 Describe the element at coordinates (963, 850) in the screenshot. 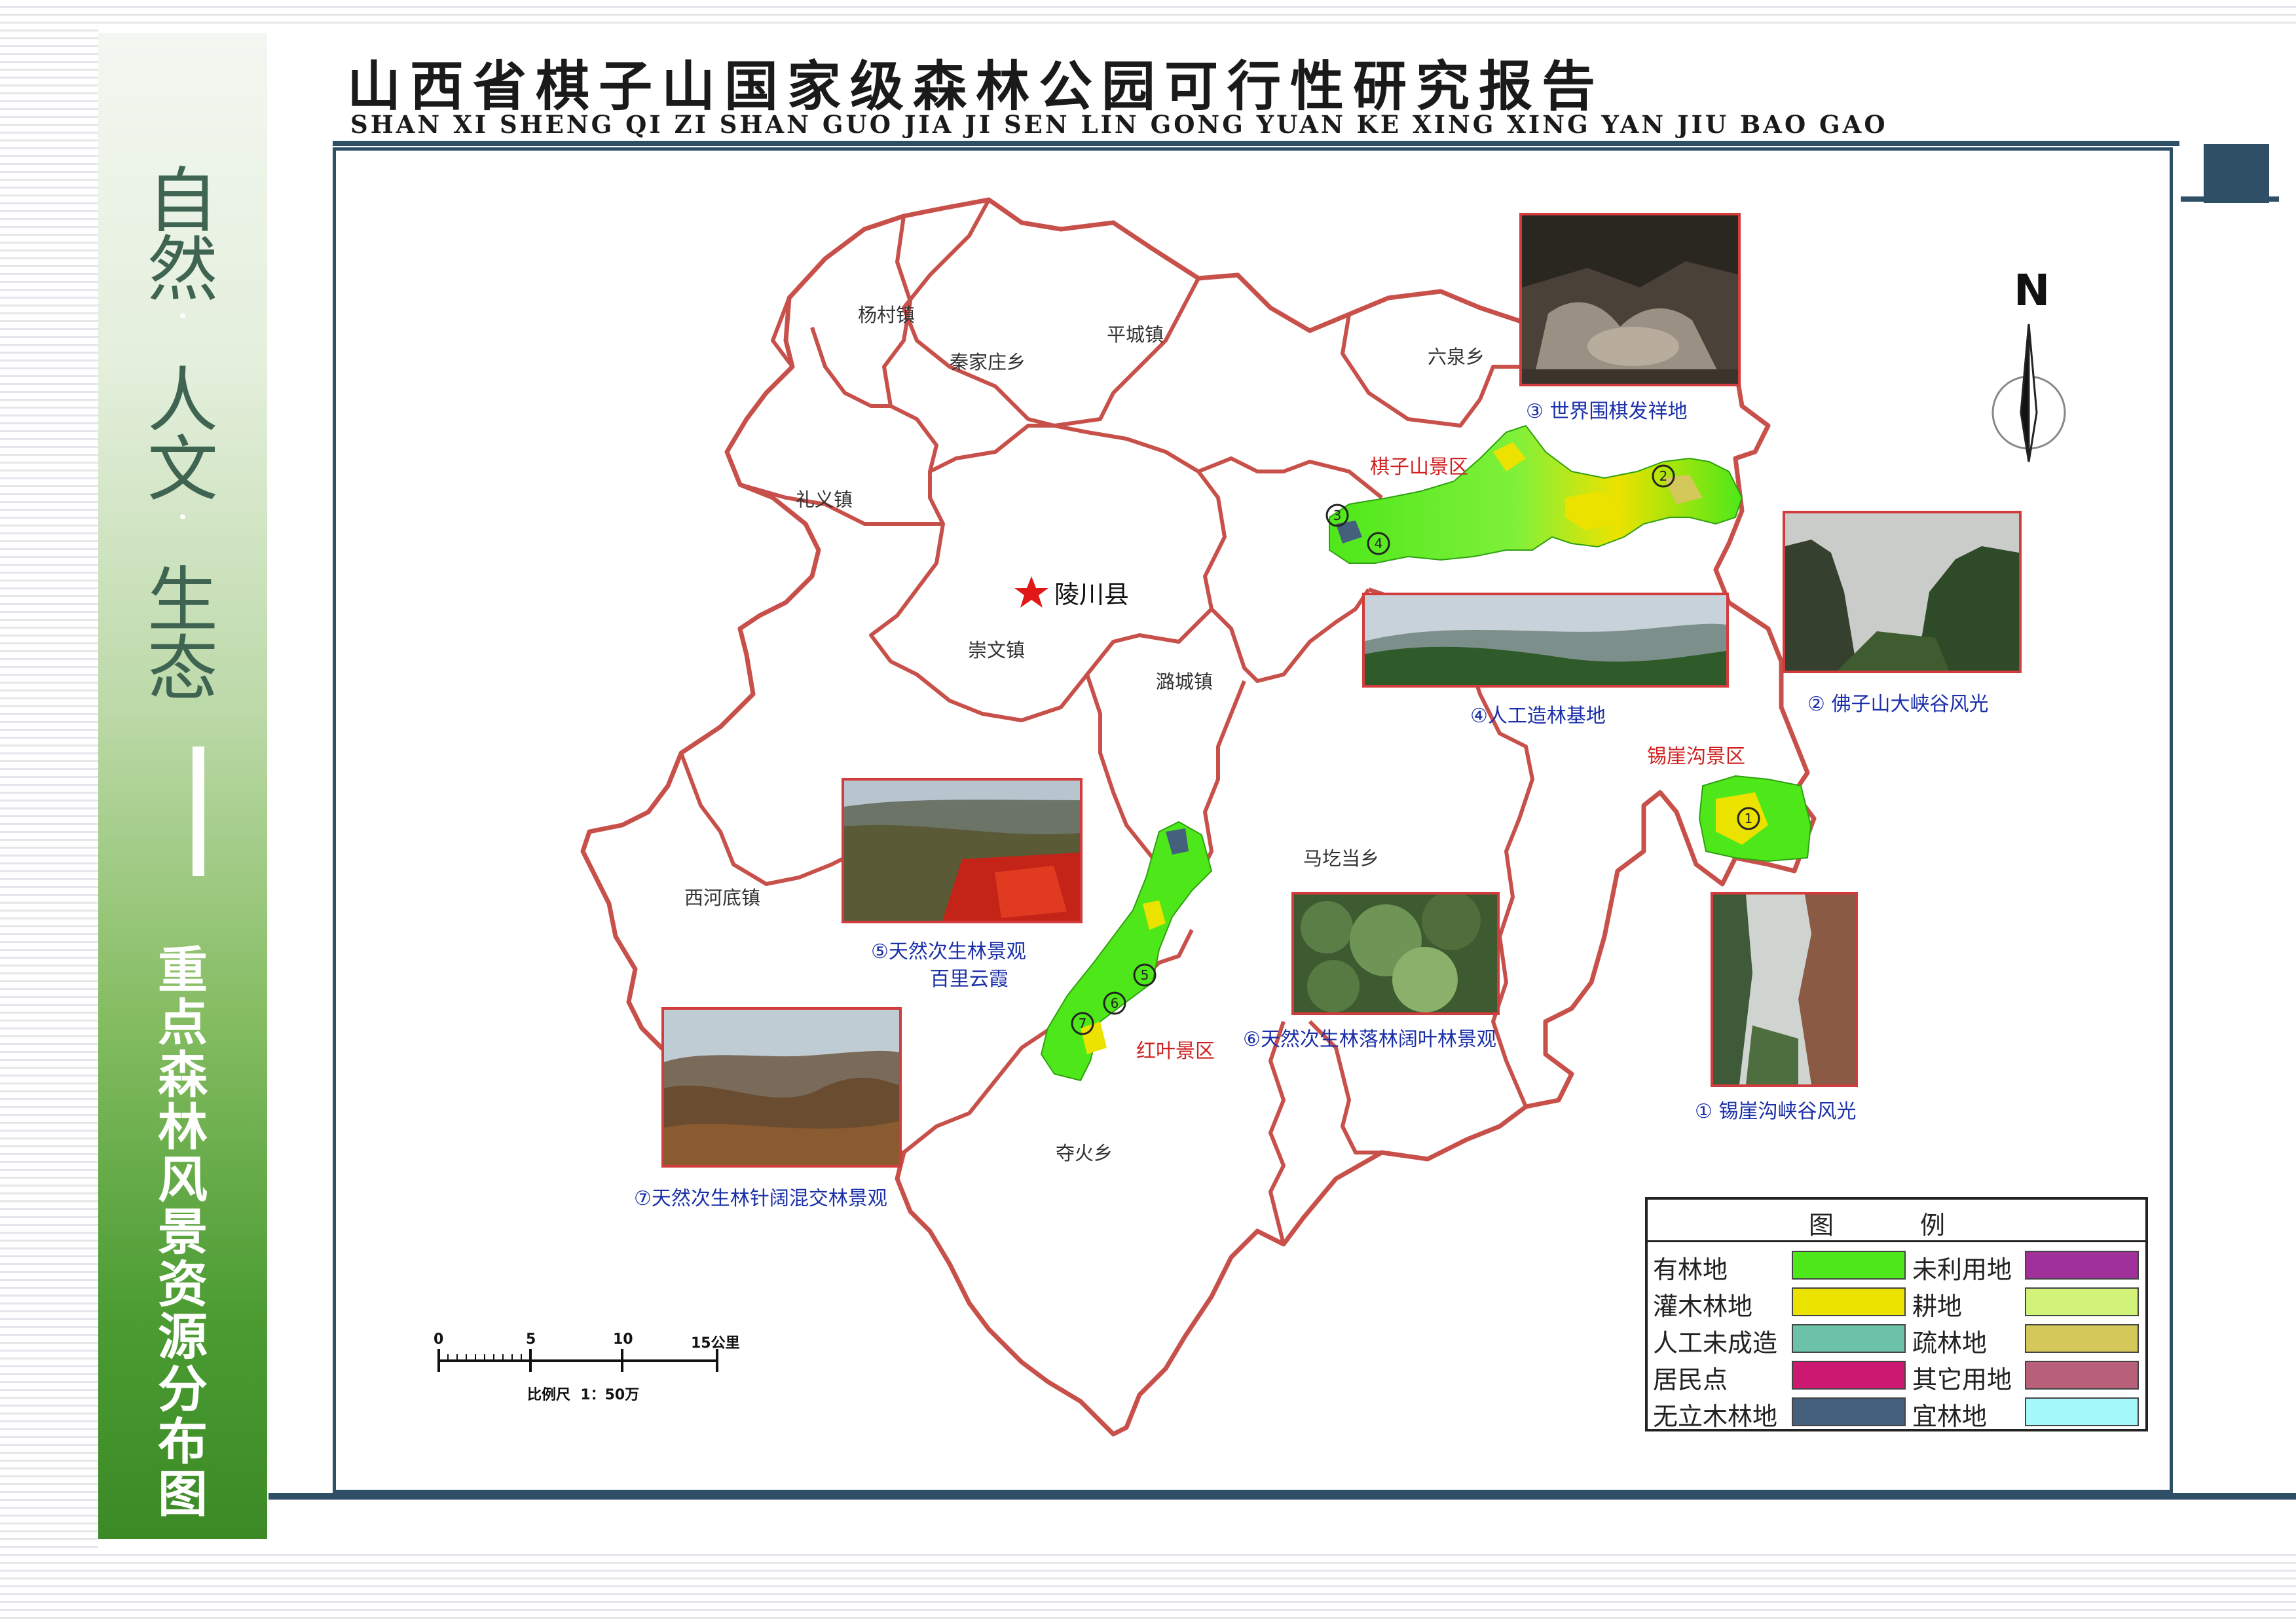

I see `photo-red-leaves` at that location.